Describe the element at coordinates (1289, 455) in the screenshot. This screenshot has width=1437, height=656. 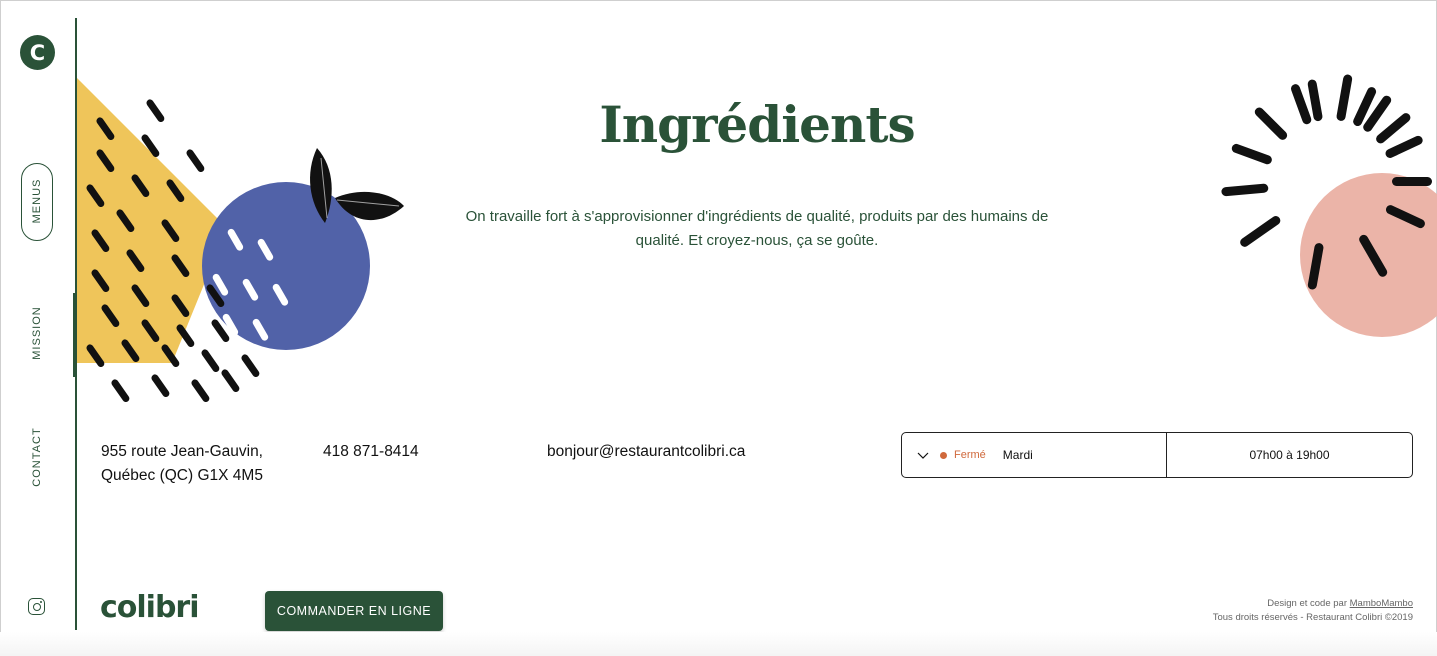
I see `hours-time: 07h00 à 19h00` at that location.